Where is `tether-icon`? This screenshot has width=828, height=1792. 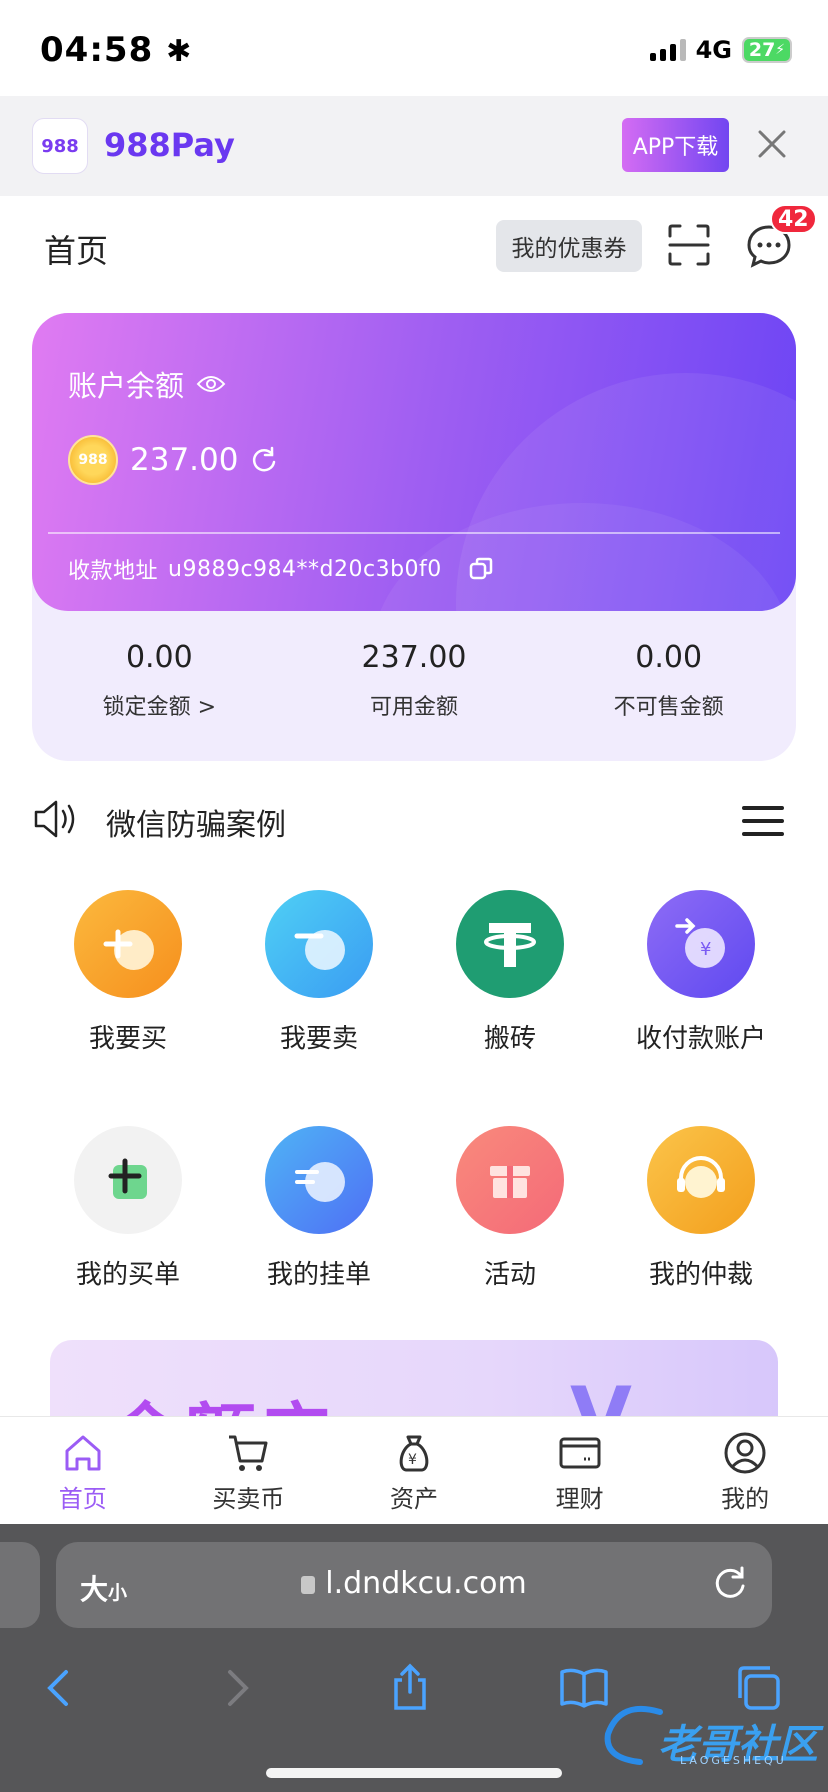 tether-icon is located at coordinates (510, 944).